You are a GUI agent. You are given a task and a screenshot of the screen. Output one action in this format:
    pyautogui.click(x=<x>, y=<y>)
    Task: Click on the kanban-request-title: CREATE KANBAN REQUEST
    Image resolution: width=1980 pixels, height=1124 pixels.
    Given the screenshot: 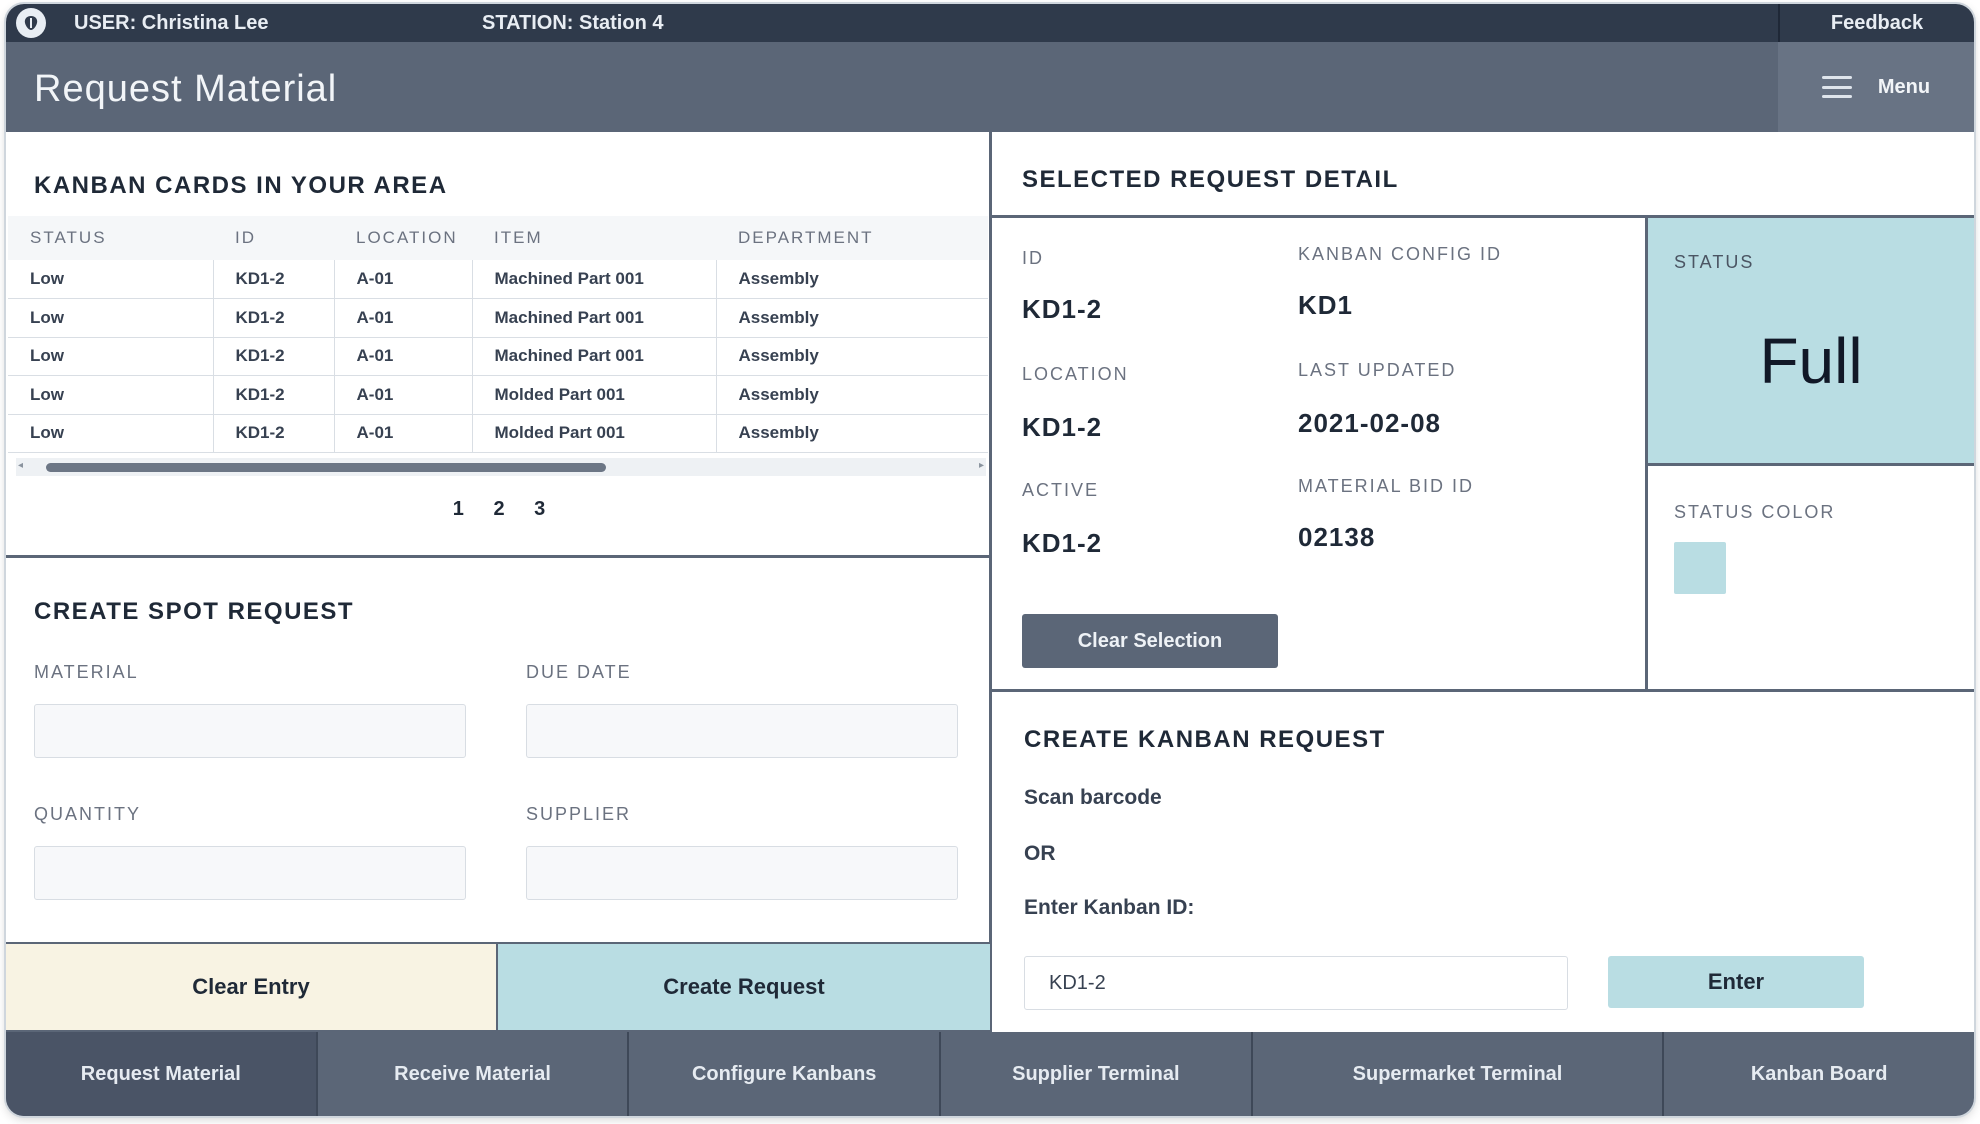 What is the action you would take?
    pyautogui.click(x=1205, y=739)
    